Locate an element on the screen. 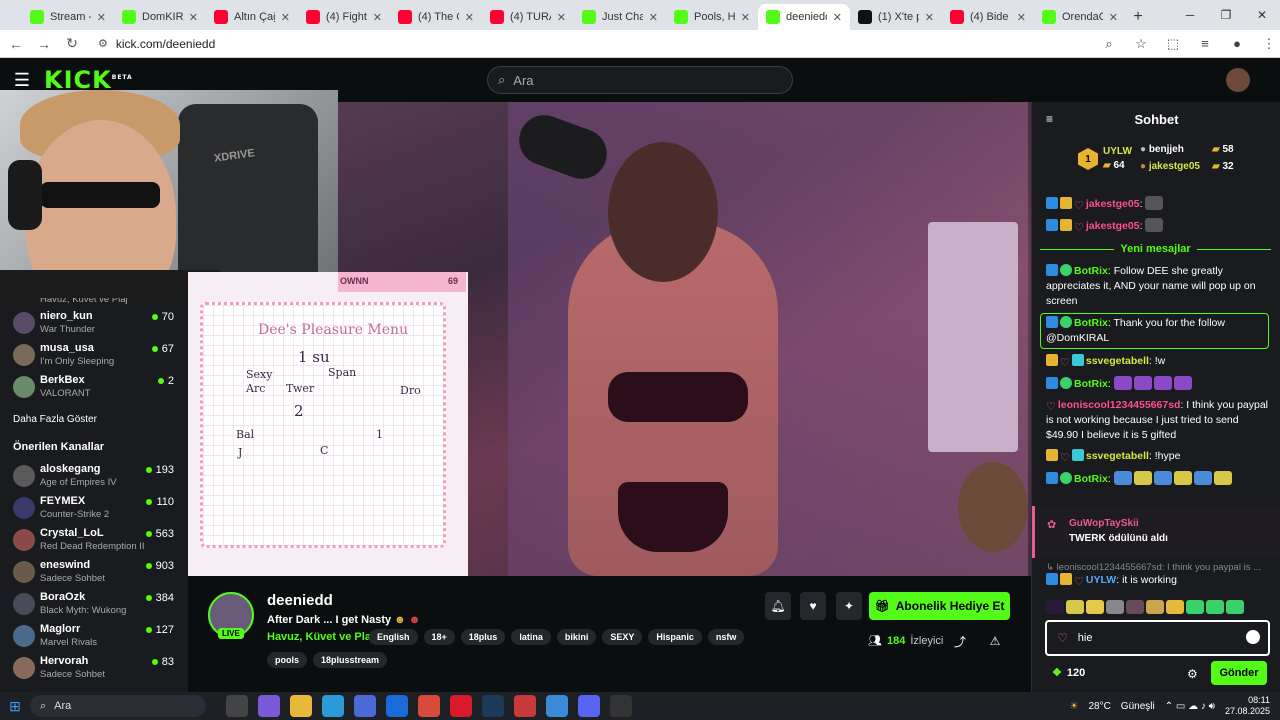  obs-icon is located at coordinates (621, 706).